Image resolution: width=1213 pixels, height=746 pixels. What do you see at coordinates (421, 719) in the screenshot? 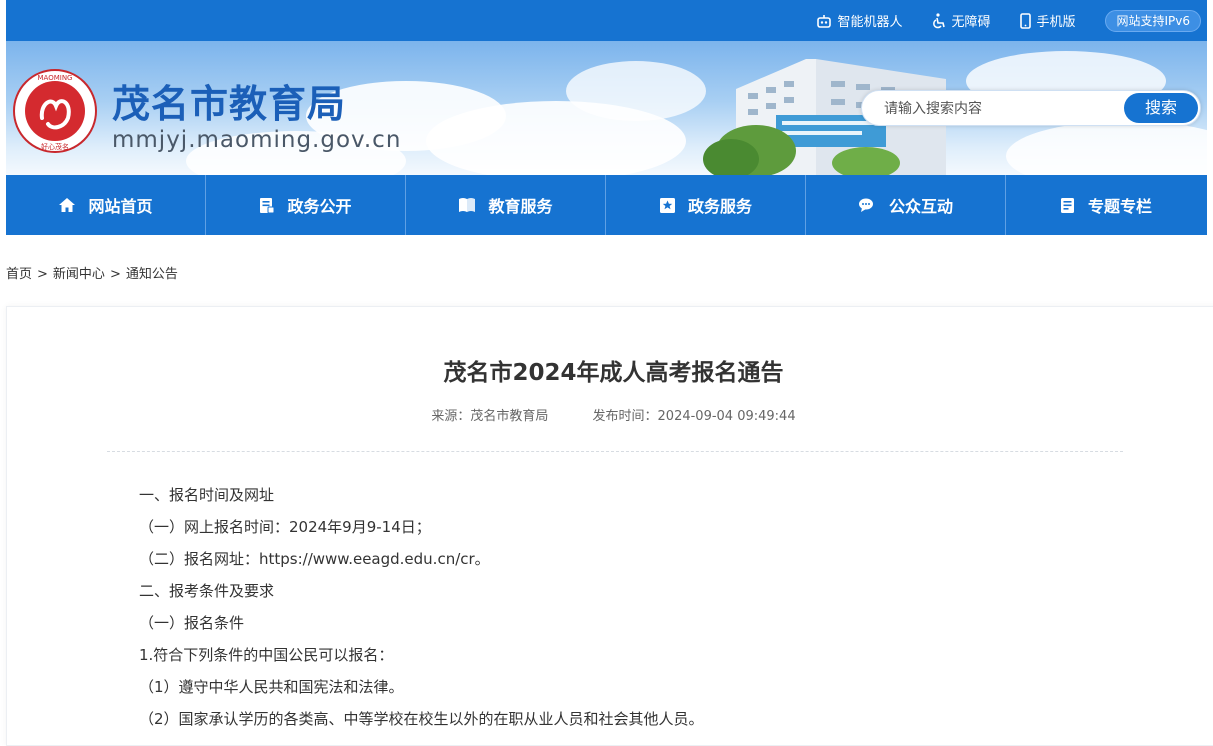
I see `article-paragraph: （2）国家承认学历的各类高、中等学校在校生以外的在职从业人员和社会其他人员。` at bounding box center [421, 719].